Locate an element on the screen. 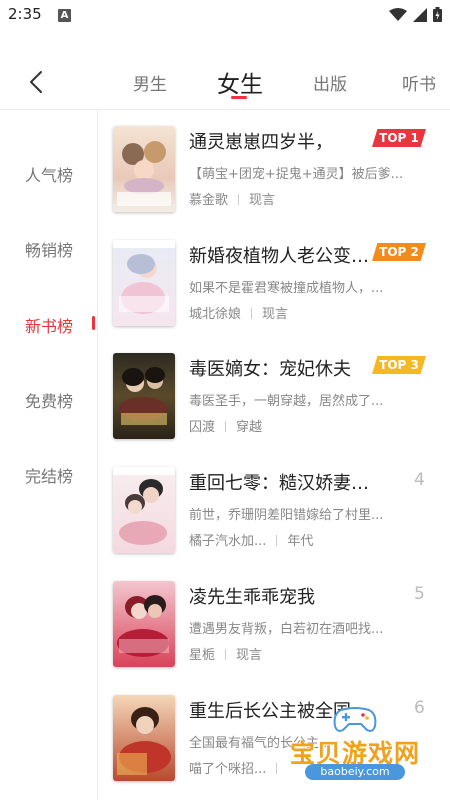 This screenshot has width=450, height=800. battery-icon is located at coordinates (437, 14).